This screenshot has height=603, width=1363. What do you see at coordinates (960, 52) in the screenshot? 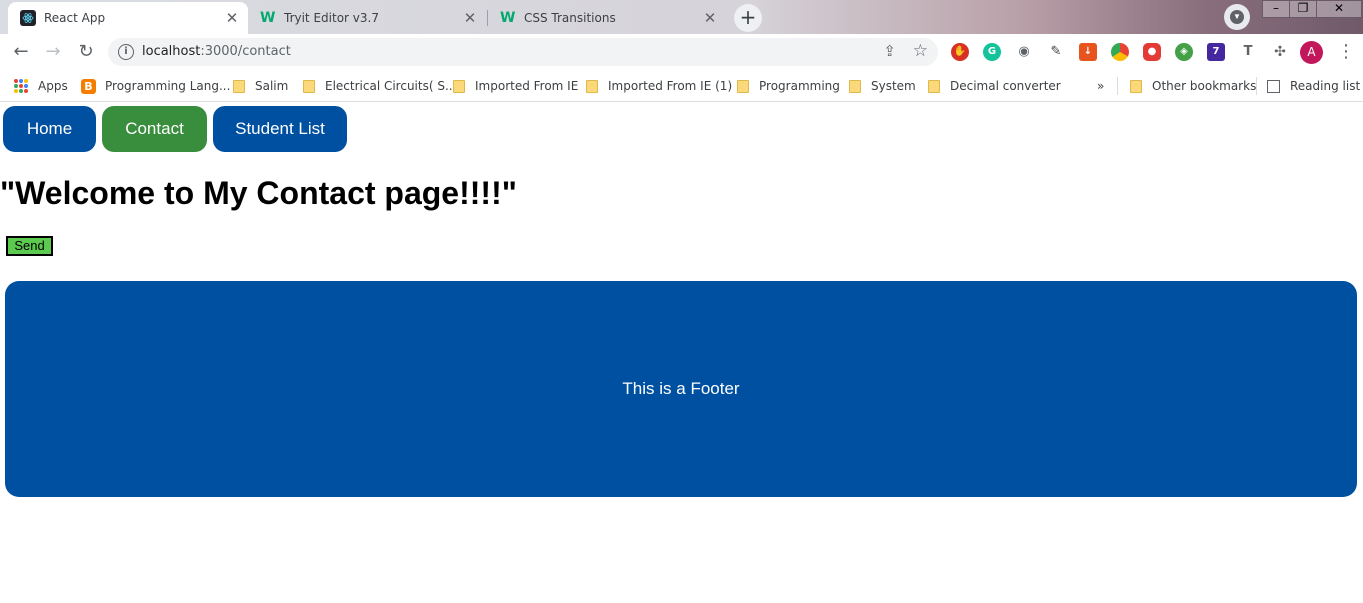
I see `adblock-extension-icon: ✋` at bounding box center [960, 52].